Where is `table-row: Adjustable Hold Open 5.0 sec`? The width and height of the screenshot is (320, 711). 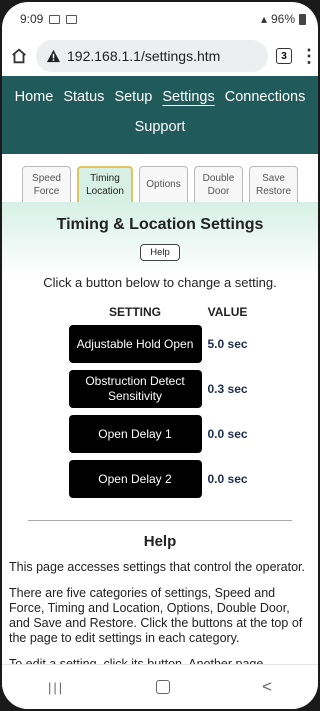
table-row: Adjustable Hold Open 5.0 sec is located at coordinates (160, 344).